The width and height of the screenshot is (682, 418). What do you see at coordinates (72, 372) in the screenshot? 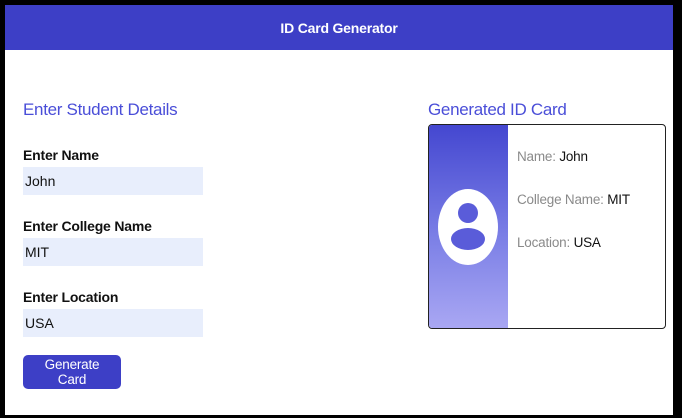
I see `generate-card-button: Generate Card` at bounding box center [72, 372].